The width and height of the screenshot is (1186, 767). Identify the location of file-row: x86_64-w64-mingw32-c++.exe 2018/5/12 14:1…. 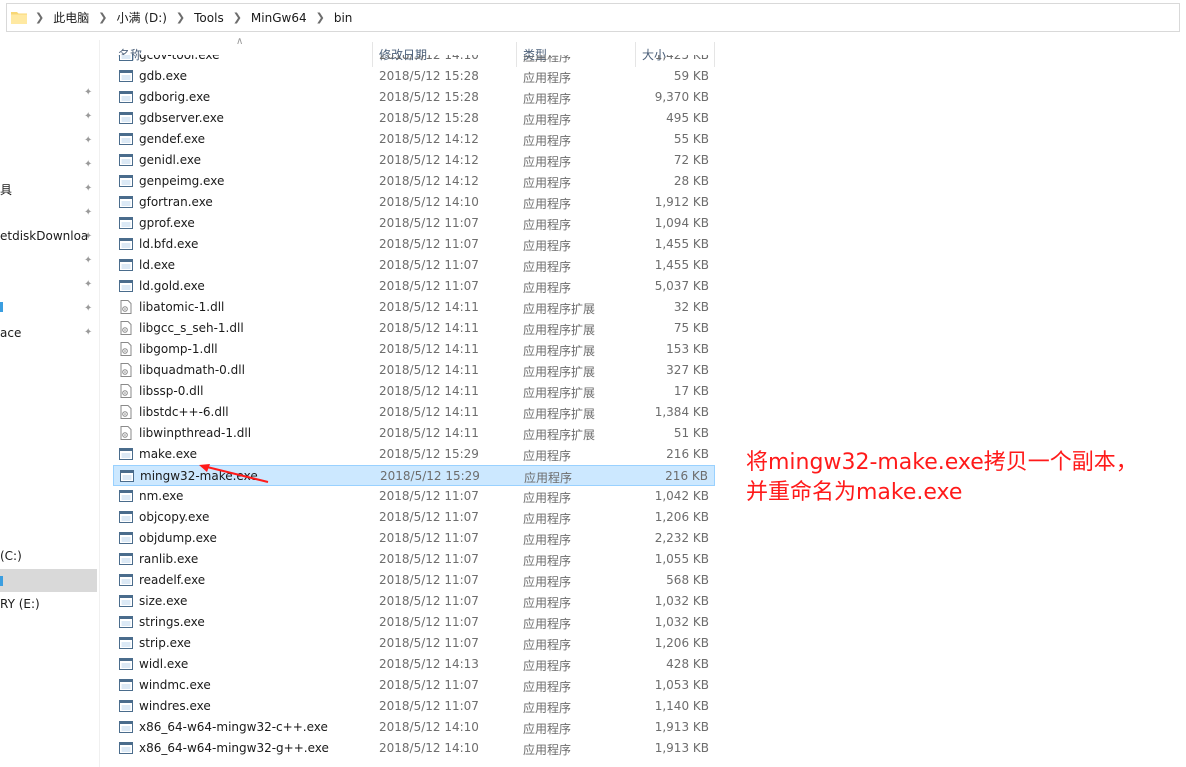
(414, 727).